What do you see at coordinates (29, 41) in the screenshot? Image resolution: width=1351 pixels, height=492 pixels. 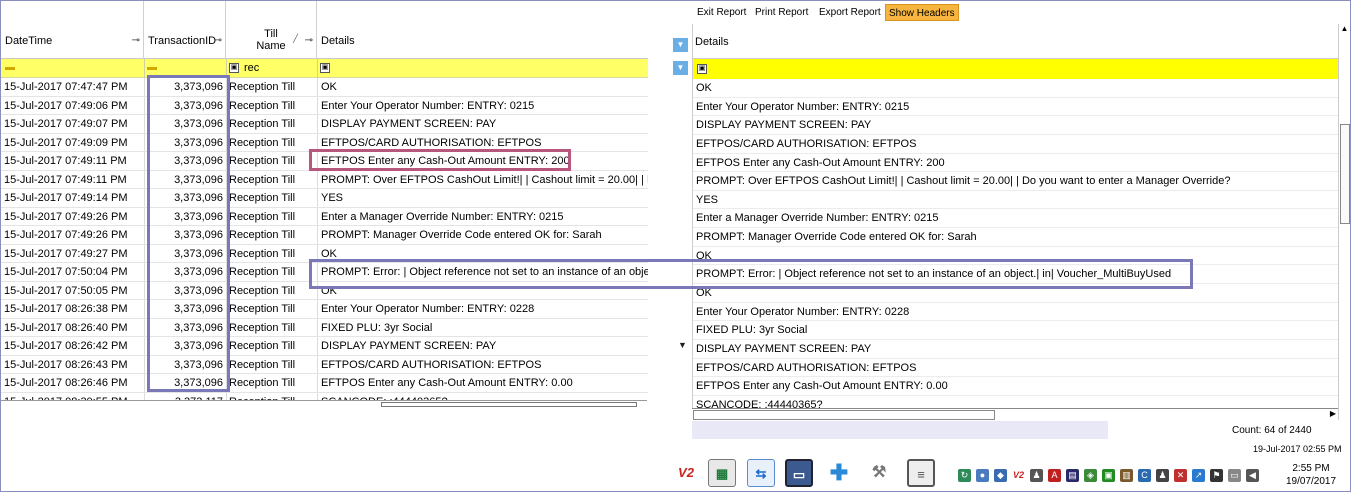 I see `column-label-datetime: DateTime` at bounding box center [29, 41].